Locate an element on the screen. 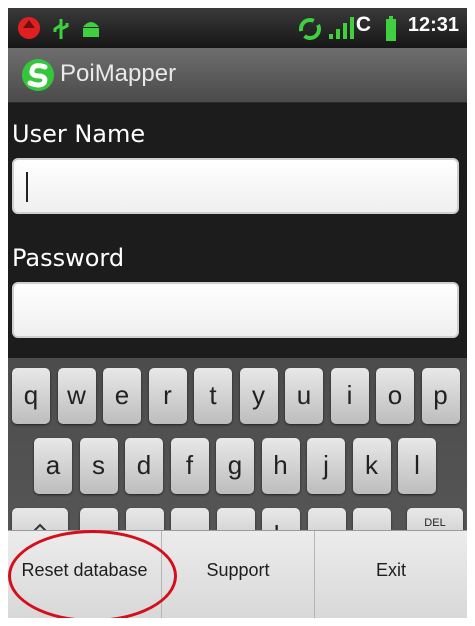 This screenshot has height=626, width=475. options-menu: Reset database Support Exit is located at coordinates (237, 574).